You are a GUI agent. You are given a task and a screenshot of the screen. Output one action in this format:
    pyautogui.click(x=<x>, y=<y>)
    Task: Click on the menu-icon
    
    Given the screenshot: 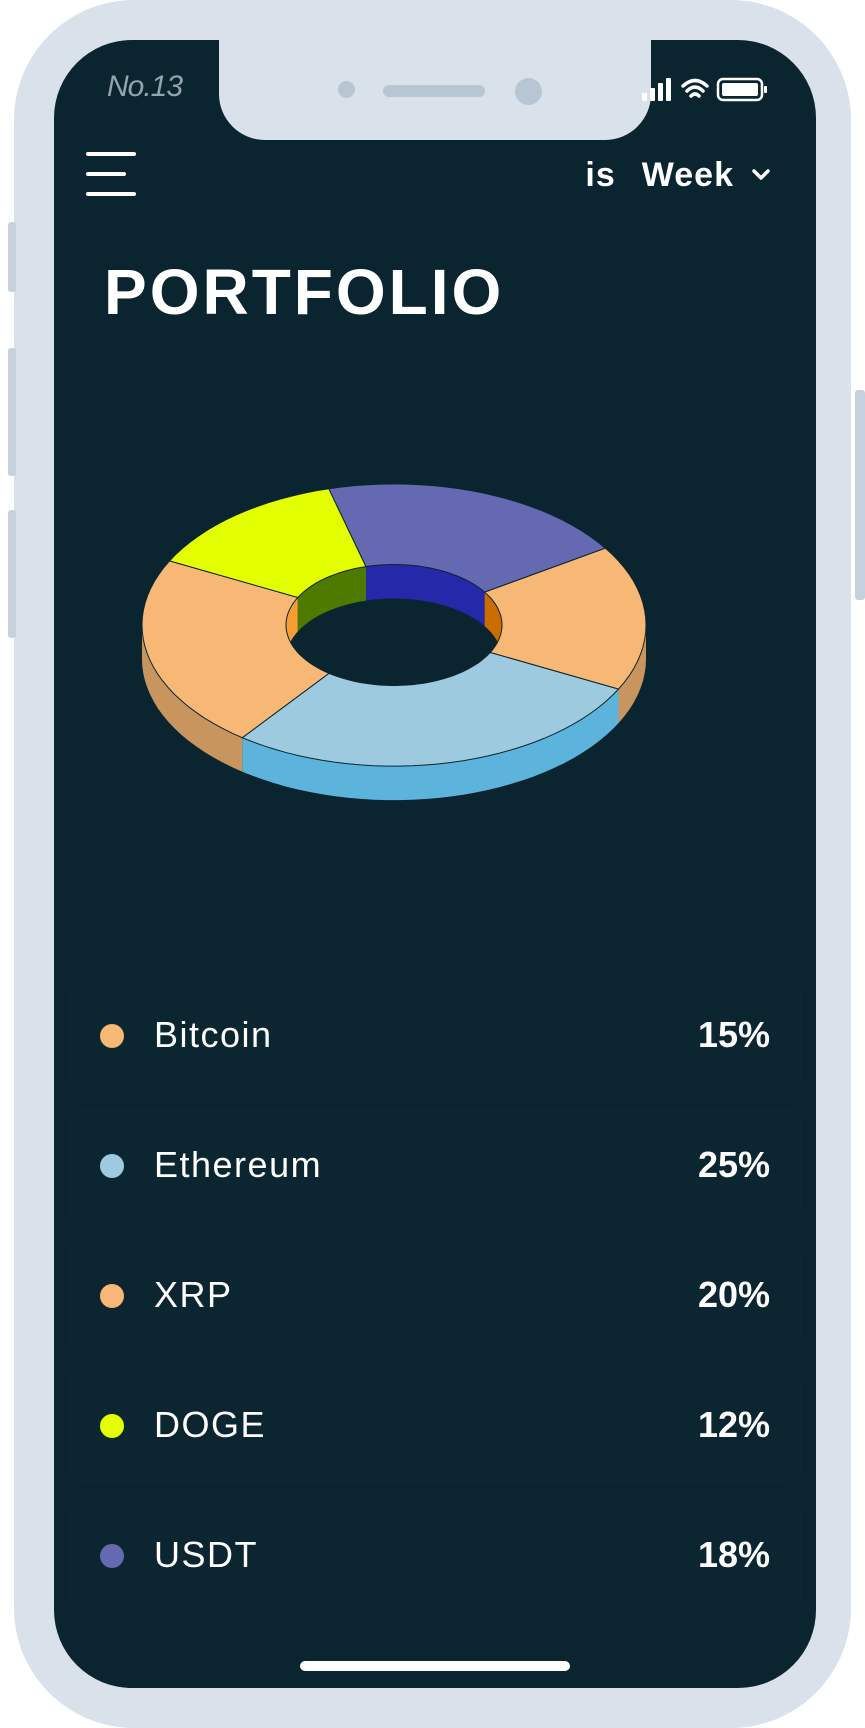 What is the action you would take?
    pyautogui.click(x=112, y=175)
    